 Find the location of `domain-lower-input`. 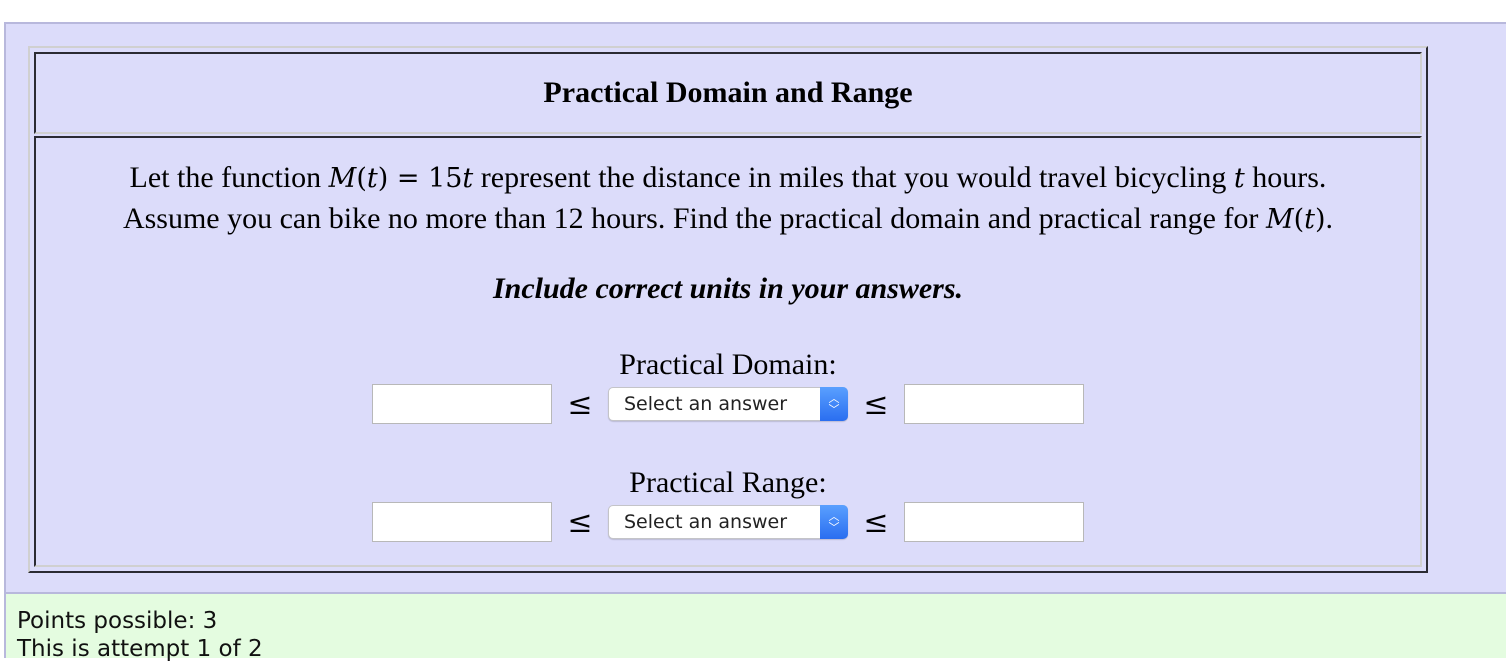

domain-lower-input is located at coordinates (462, 404).